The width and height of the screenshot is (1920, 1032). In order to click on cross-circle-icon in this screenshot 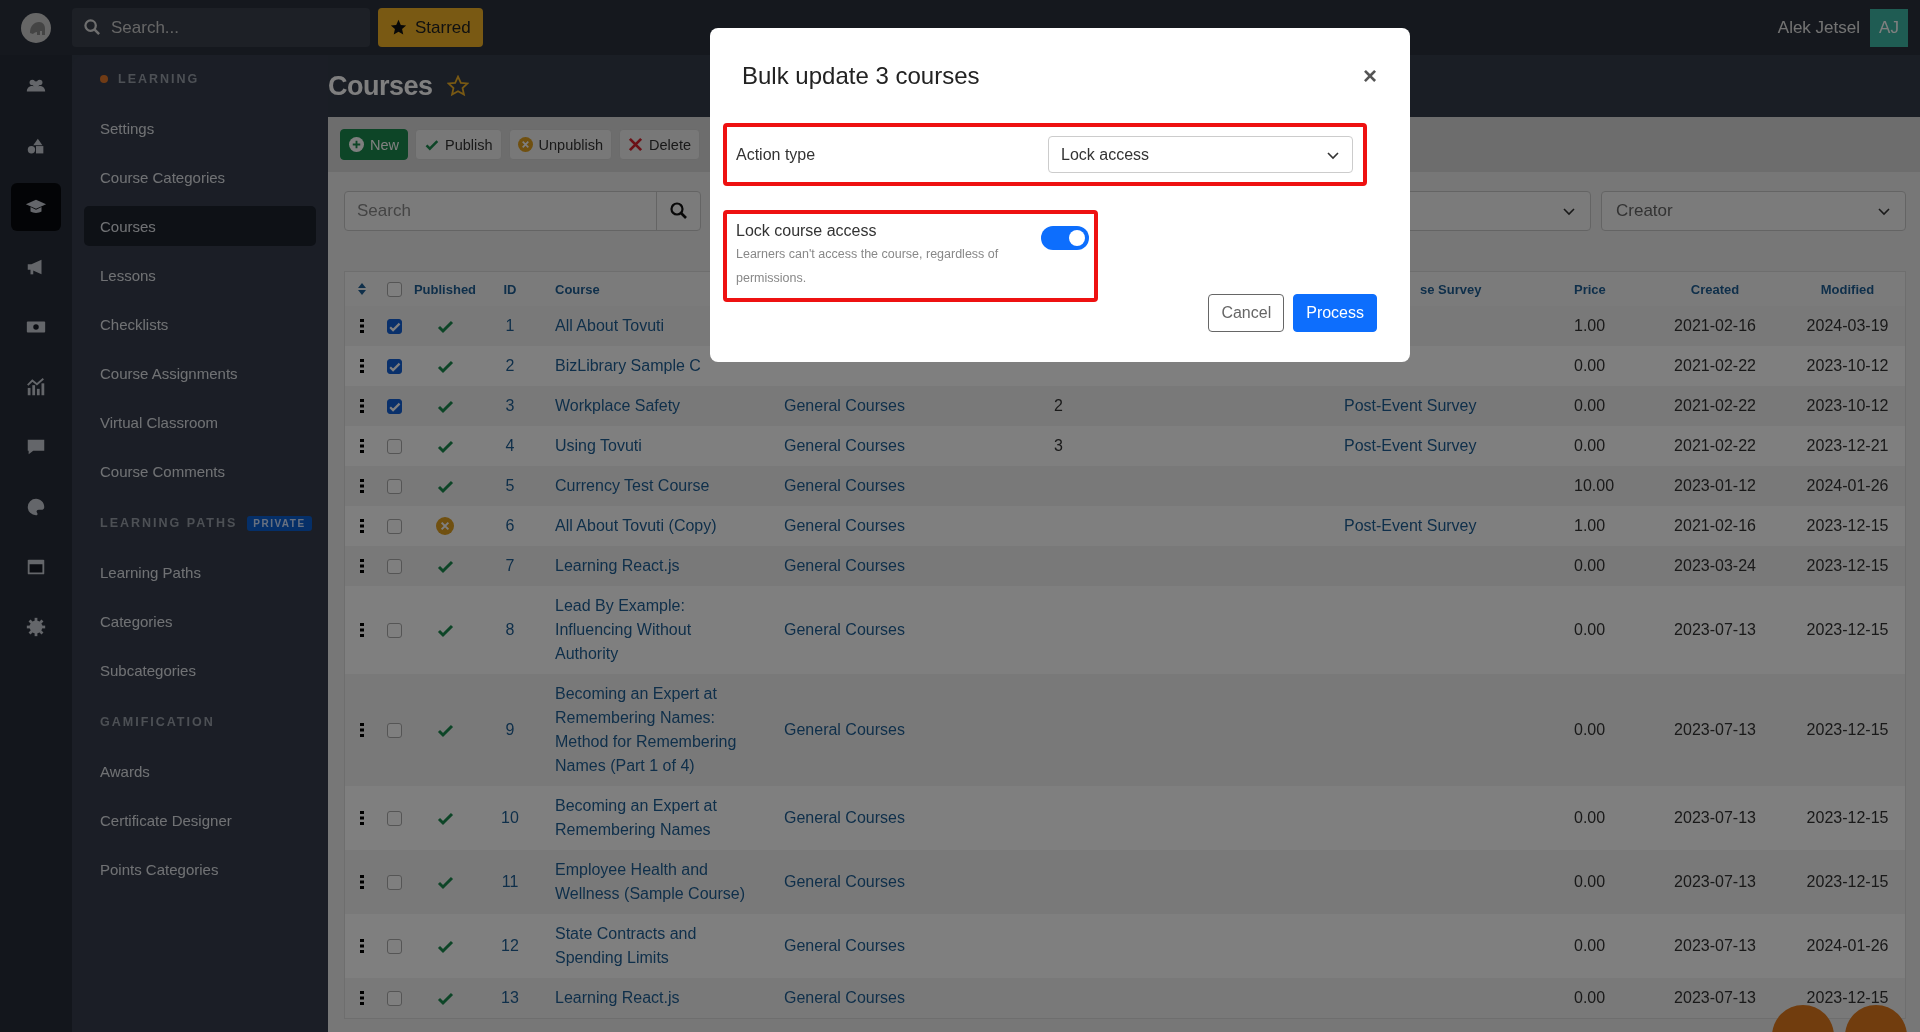, I will do `click(525, 144)`.